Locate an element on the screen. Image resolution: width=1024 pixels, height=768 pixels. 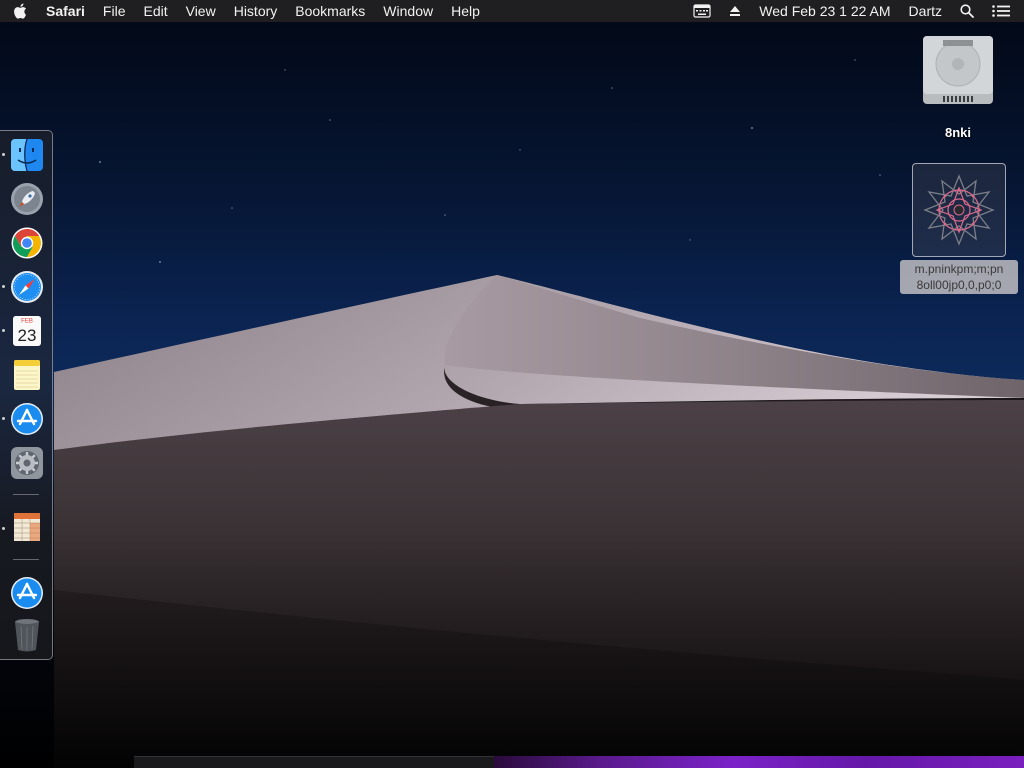
finder-icon is located at coordinates (27, 155).